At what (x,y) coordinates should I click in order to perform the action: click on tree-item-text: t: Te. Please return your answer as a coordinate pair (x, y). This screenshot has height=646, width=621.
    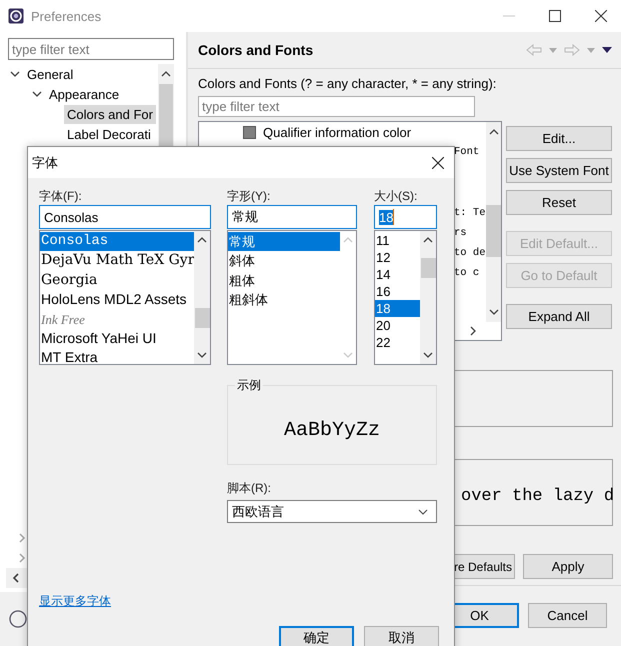
    Looking at the image, I should click on (470, 213).